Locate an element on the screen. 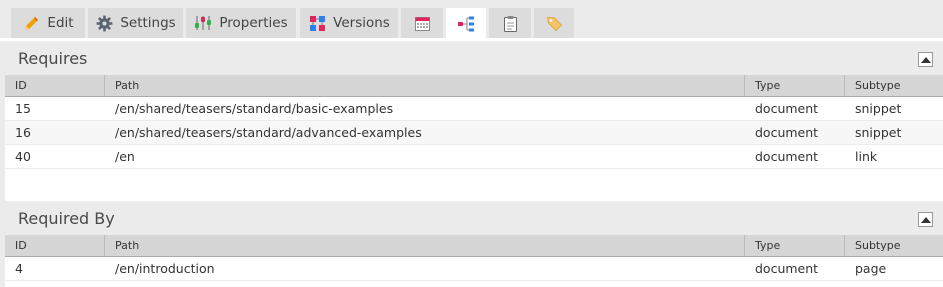  tab-label: Versions is located at coordinates (361, 23).